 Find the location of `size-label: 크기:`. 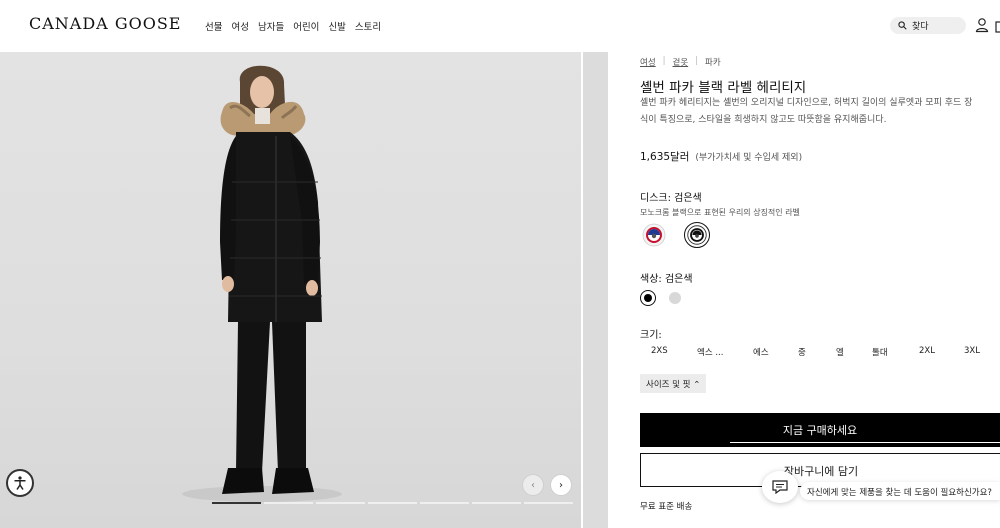

size-label: 크기: is located at coordinates (651, 335).